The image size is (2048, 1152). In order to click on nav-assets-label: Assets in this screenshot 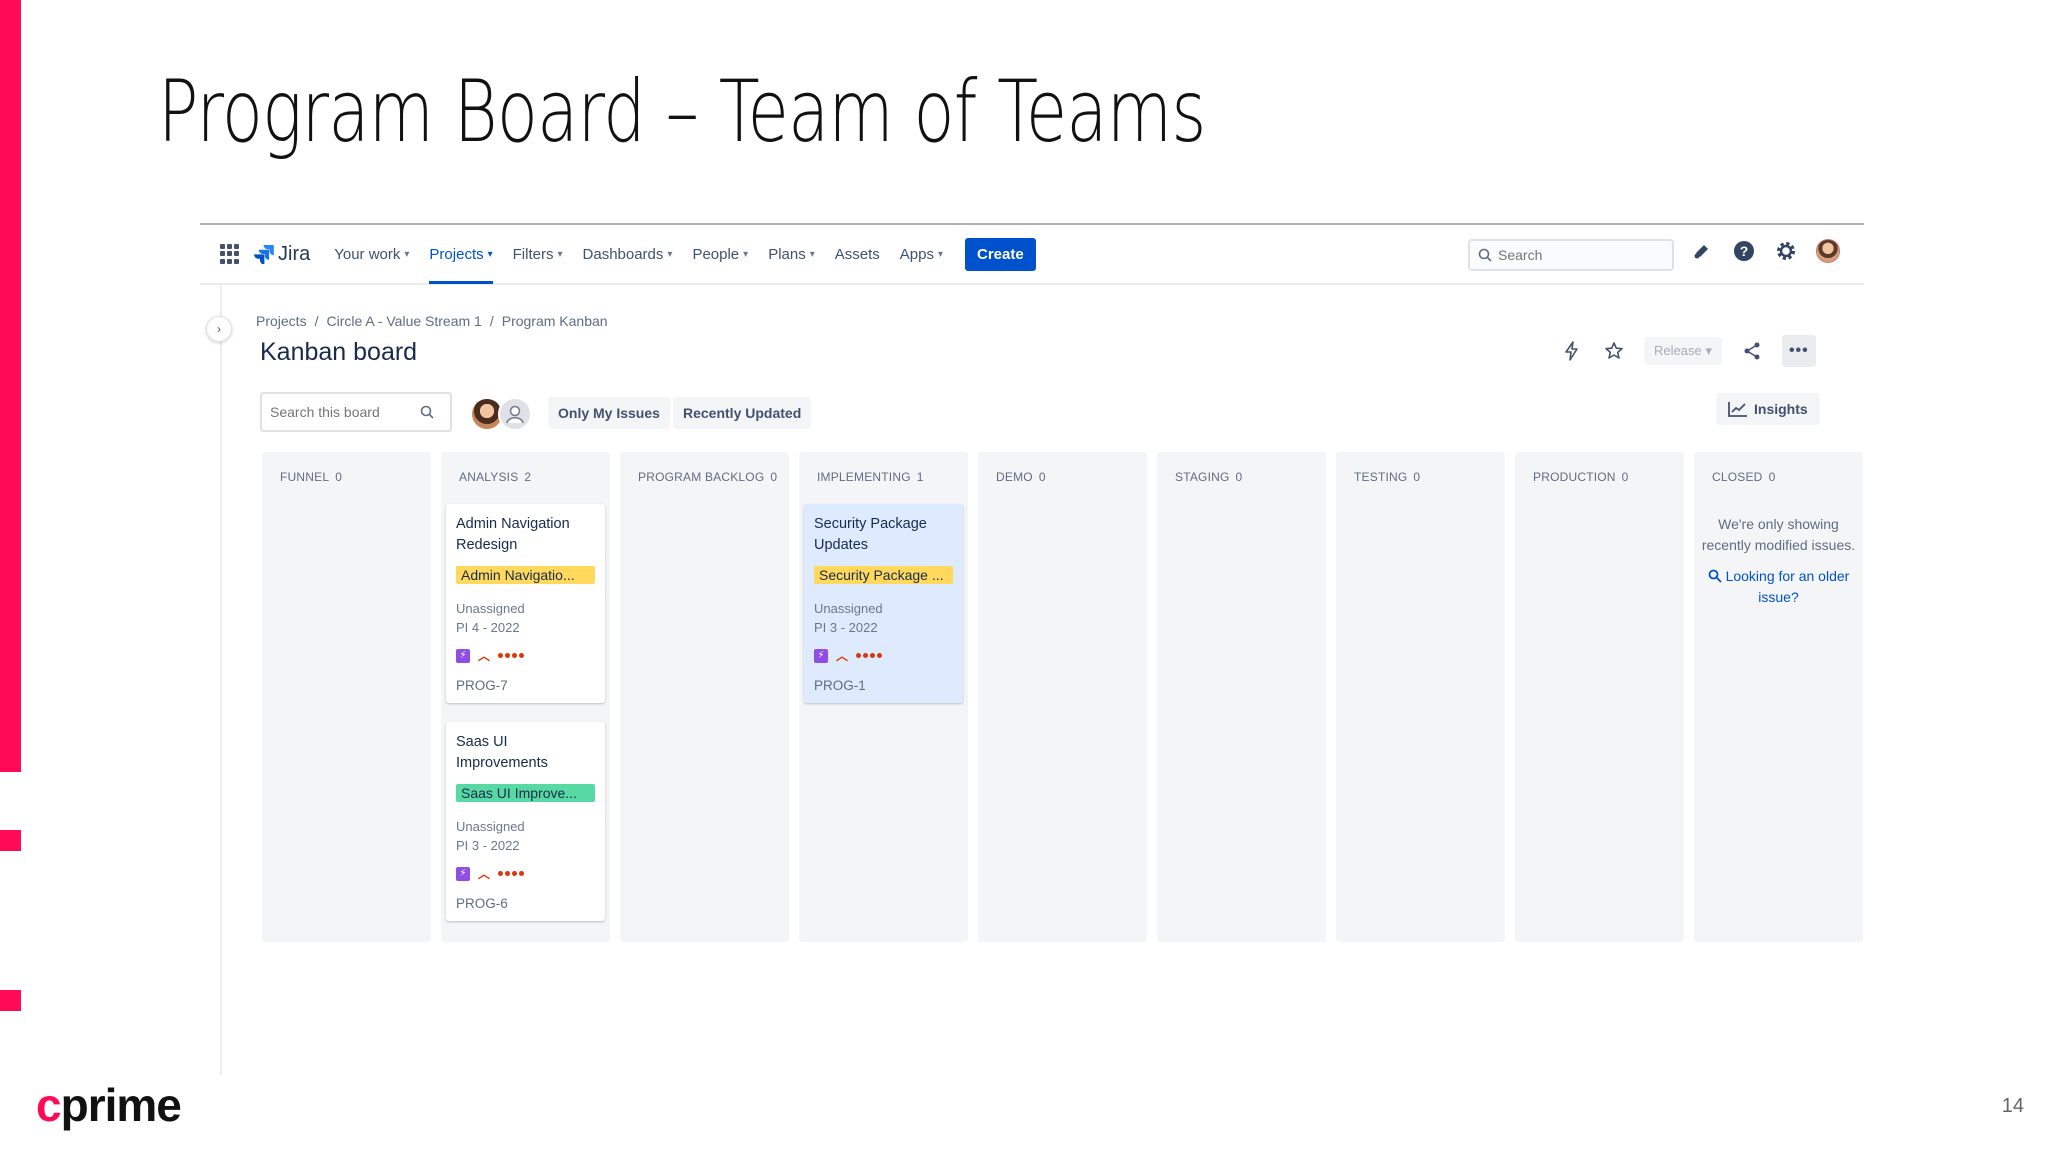, I will do `click(857, 254)`.